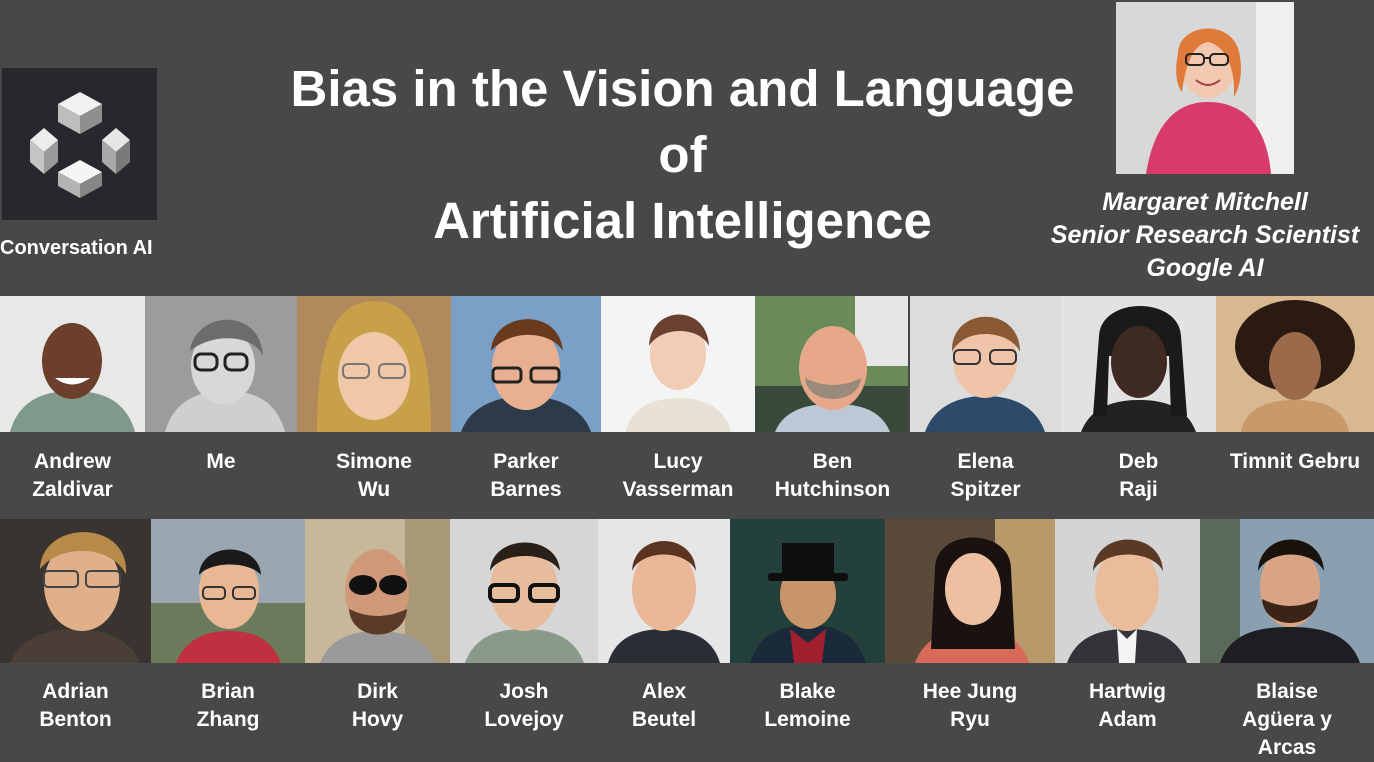 Image resolution: width=1374 pixels, height=762 pixels. I want to click on member-name-line-2: Wu, so click(374, 489).